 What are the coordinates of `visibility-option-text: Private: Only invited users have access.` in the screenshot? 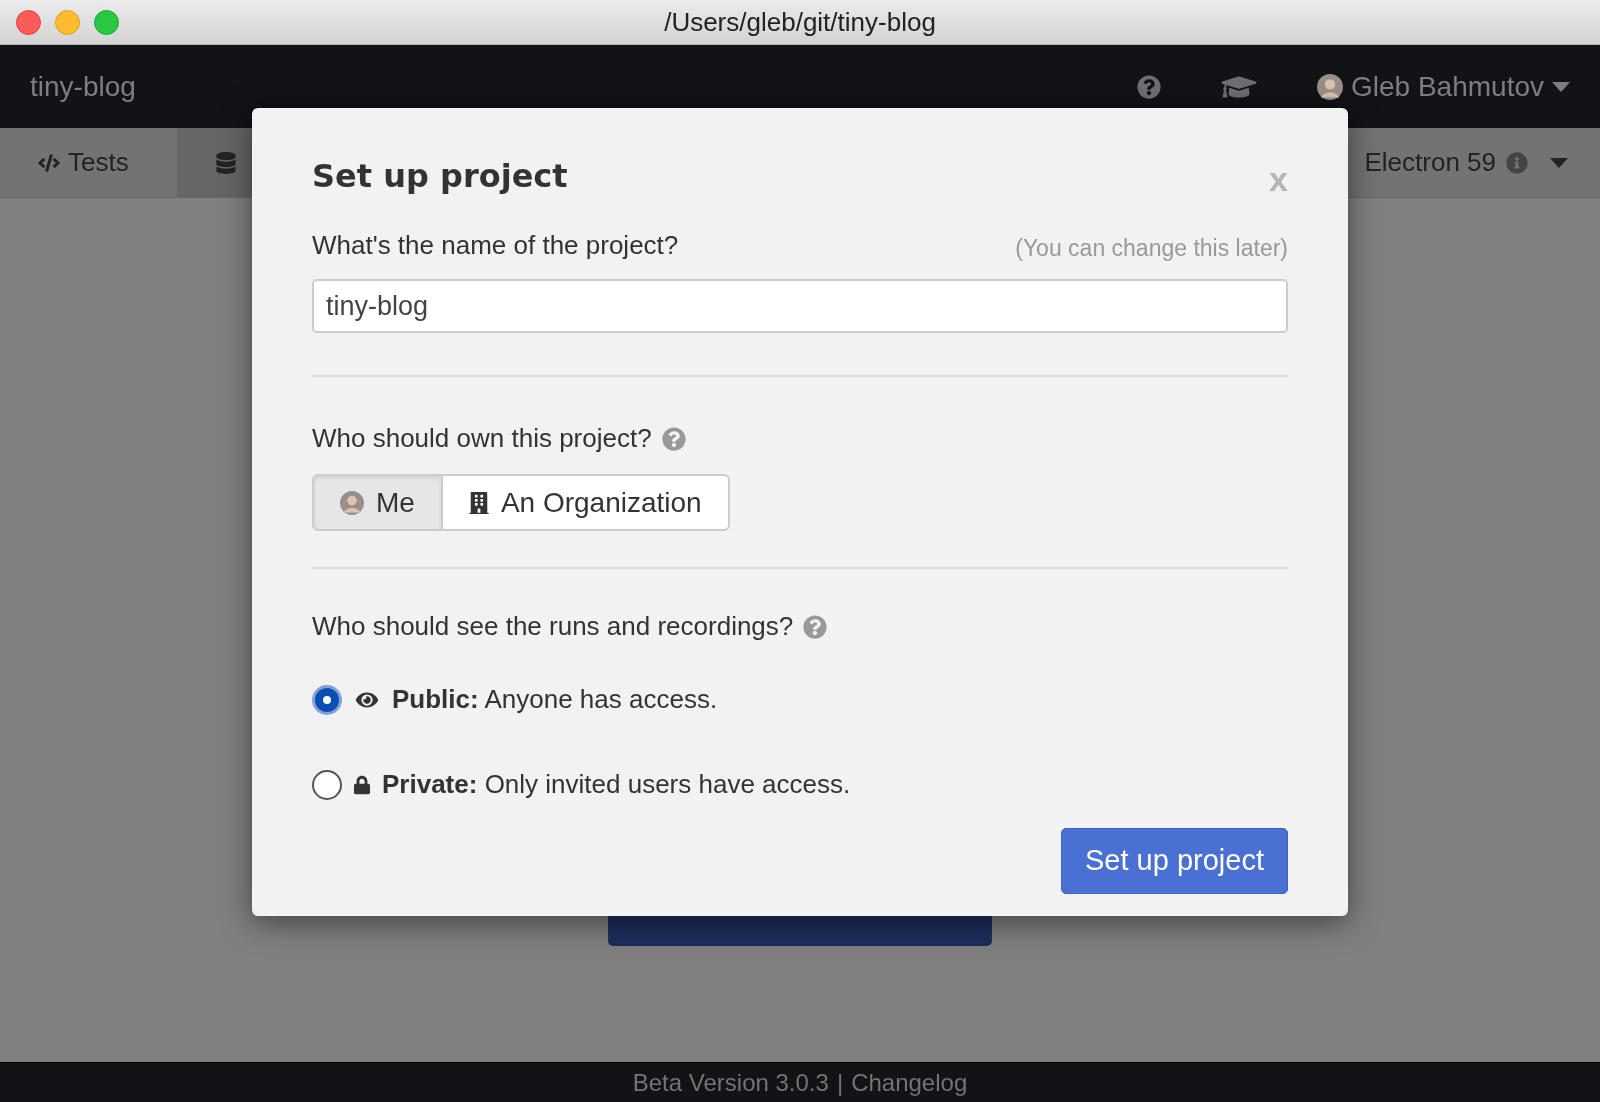 It's located at (616, 784).